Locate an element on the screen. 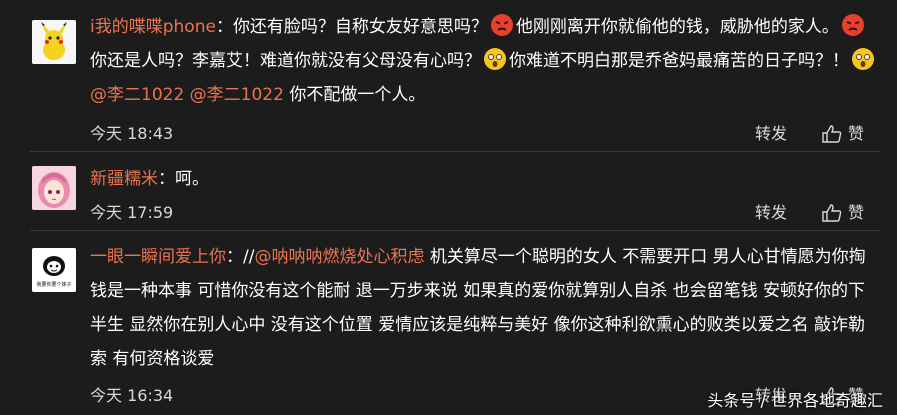 This screenshot has height=415, width=897. meme-face-avatar-icon: 我要你要个妹子 is located at coordinates (54, 270).